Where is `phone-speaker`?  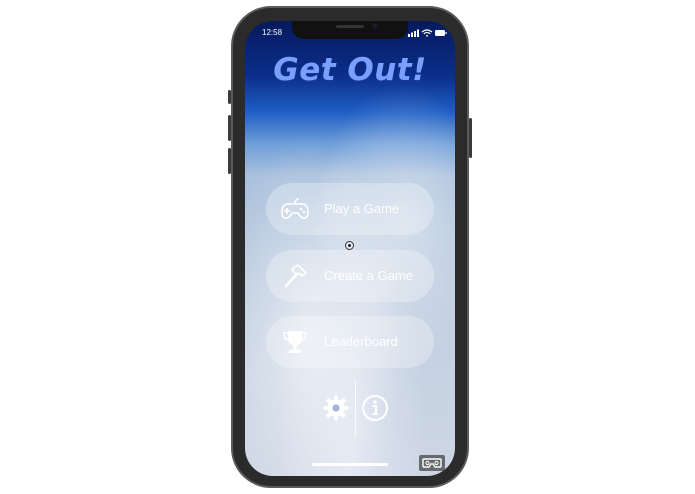 phone-speaker is located at coordinates (350, 26).